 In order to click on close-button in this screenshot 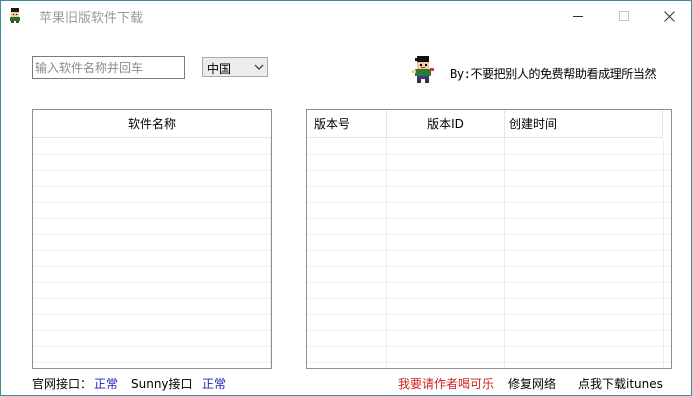, I will do `click(669, 16)`.